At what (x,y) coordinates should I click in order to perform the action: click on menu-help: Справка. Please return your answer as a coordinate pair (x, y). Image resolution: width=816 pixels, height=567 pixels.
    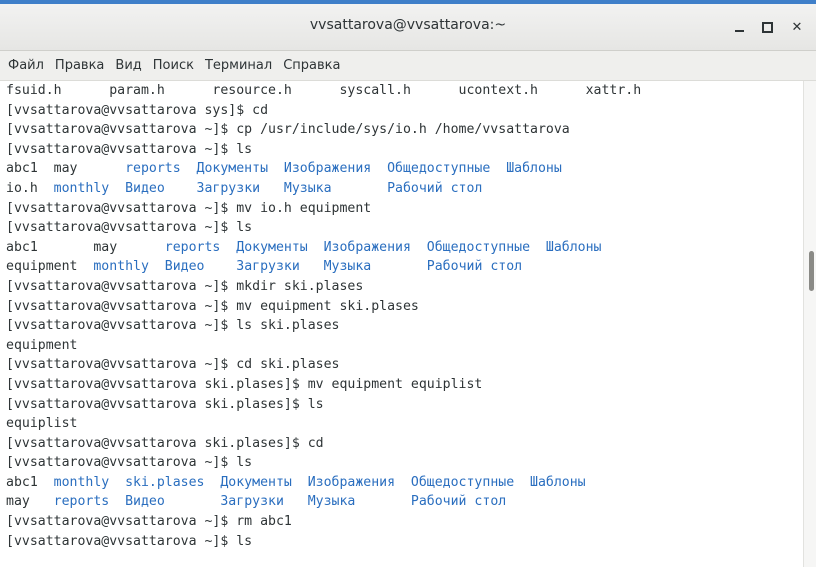
    Looking at the image, I should click on (311, 65).